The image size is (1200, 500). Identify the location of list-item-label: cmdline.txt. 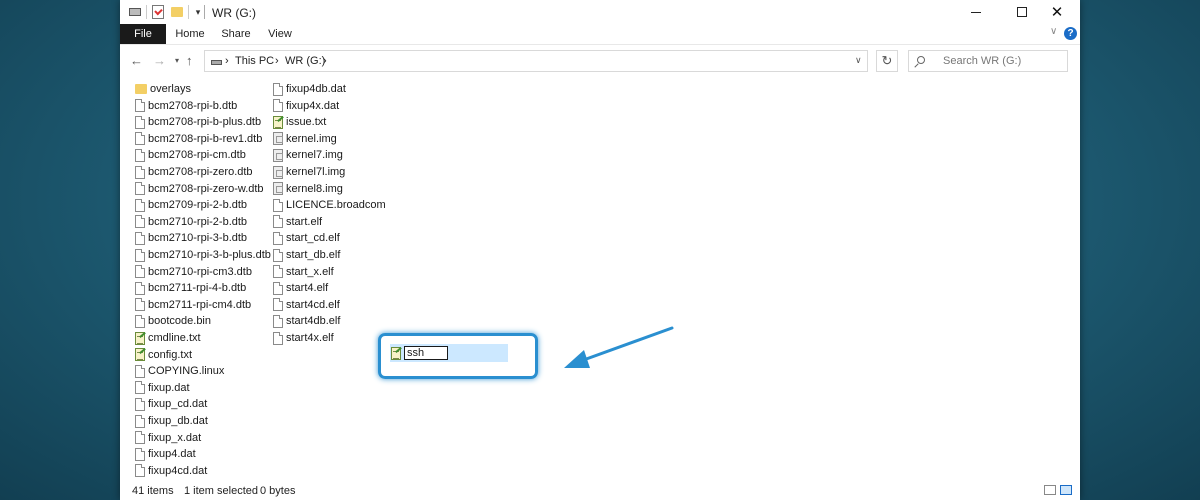
(174, 338).